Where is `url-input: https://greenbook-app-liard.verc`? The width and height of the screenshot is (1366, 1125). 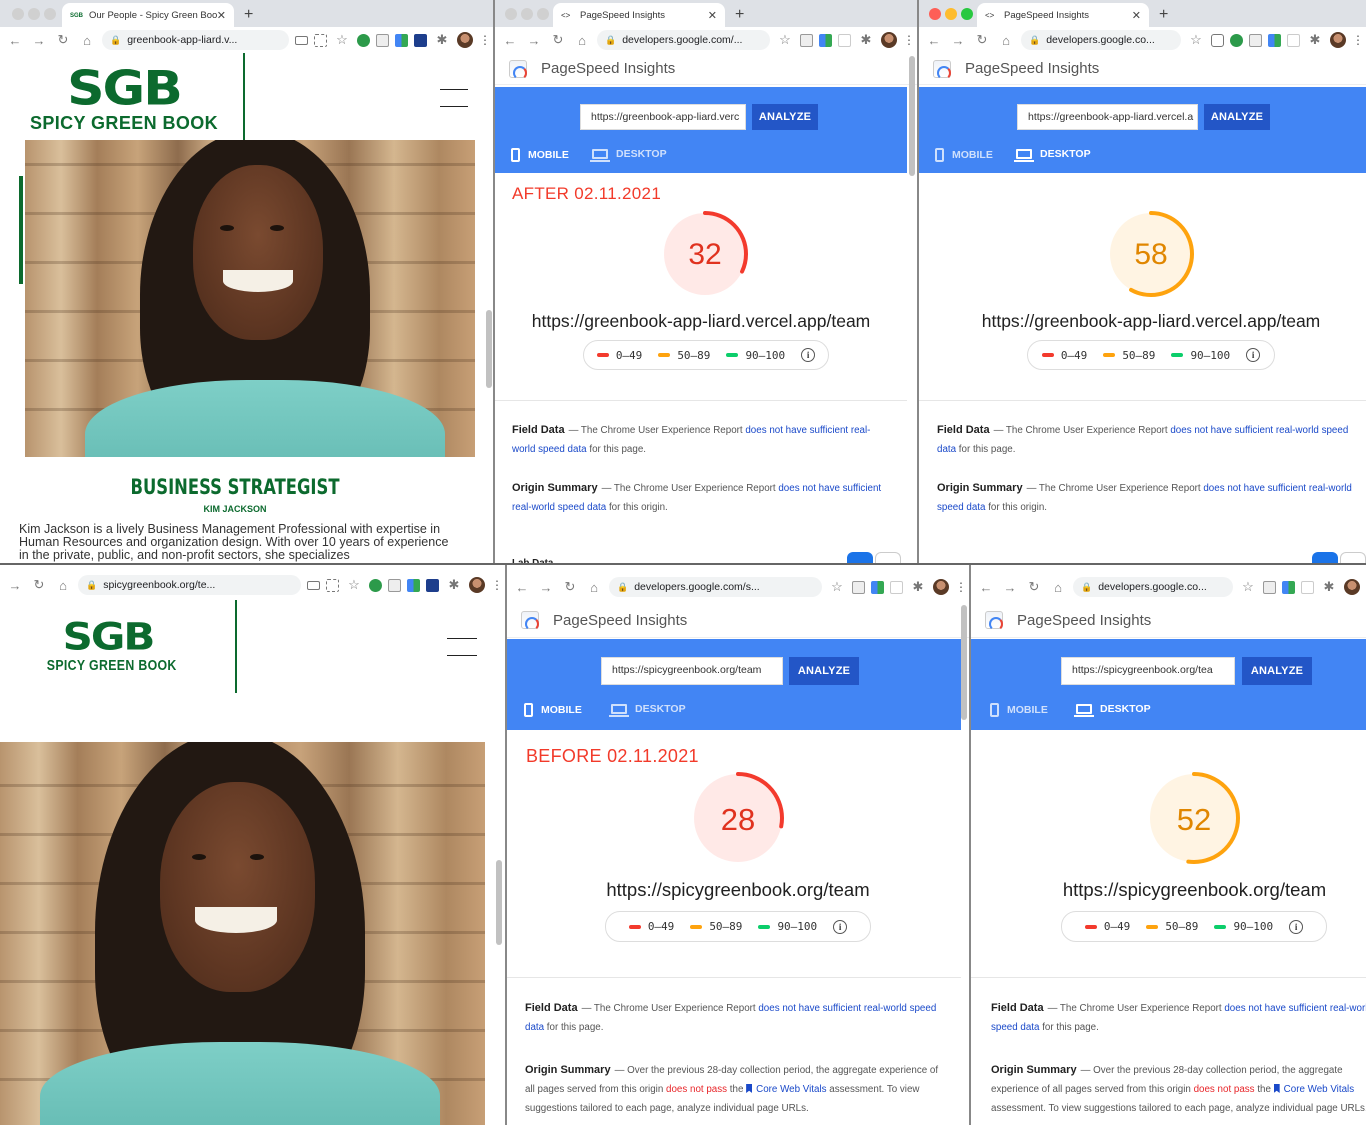 url-input: https://greenbook-app-liard.verc is located at coordinates (663, 117).